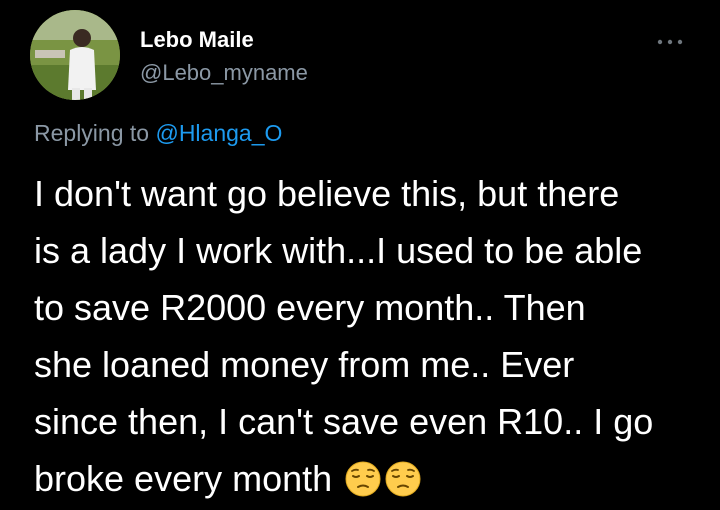 This screenshot has width=720, height=510. I want to click on replying-to: Replying to @Hlanga_O, so click(158, 133).